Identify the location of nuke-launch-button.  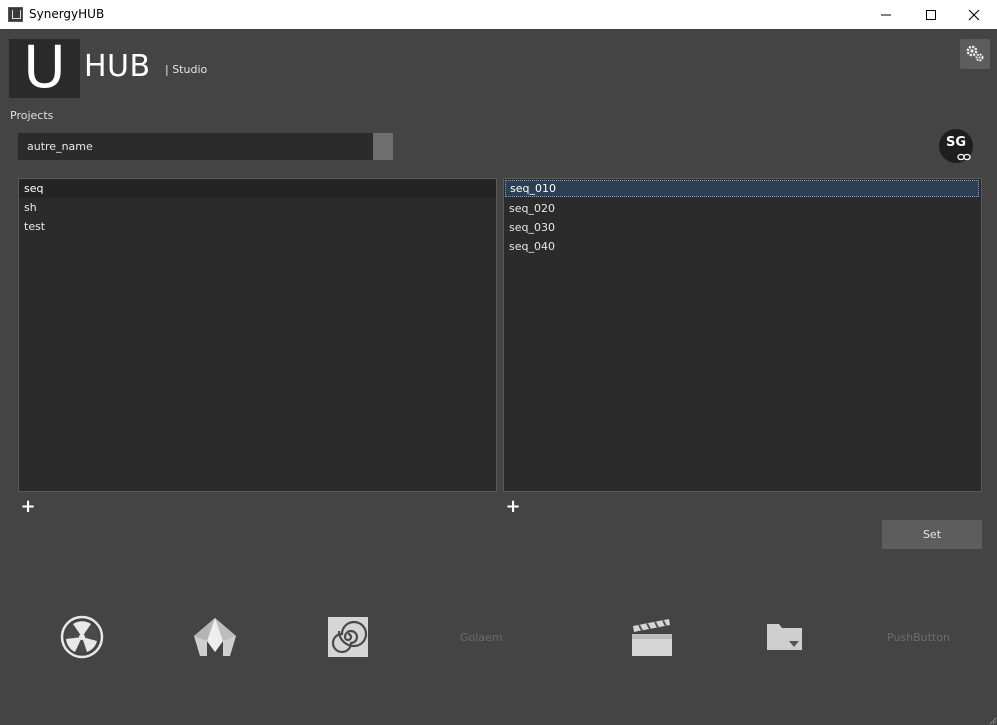
(82, 637).